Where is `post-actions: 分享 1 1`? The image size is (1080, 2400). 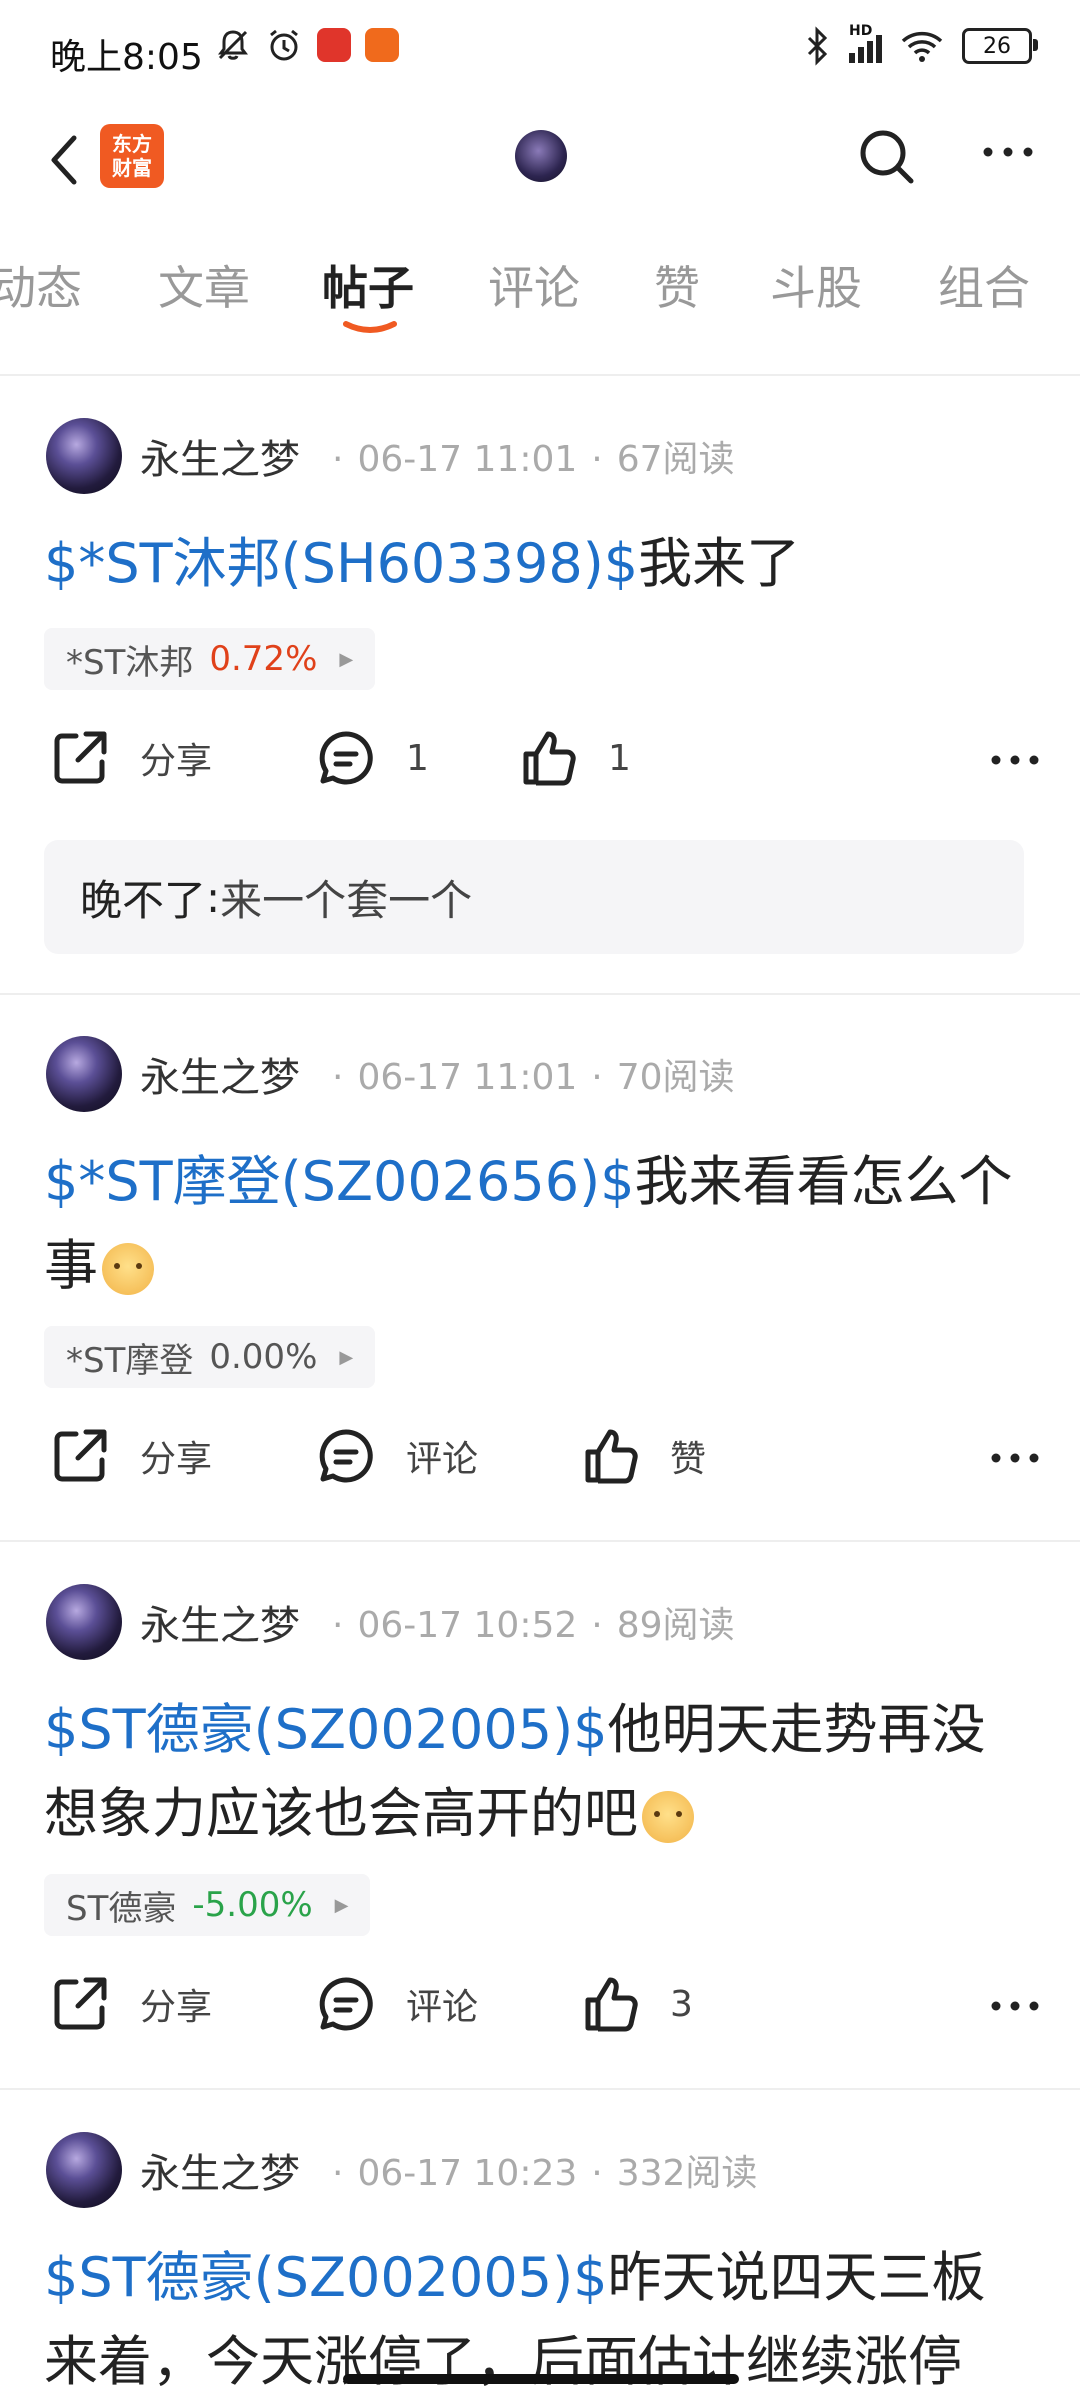
post-actions: 分享 1 1 is located at coordinates (540, 768).